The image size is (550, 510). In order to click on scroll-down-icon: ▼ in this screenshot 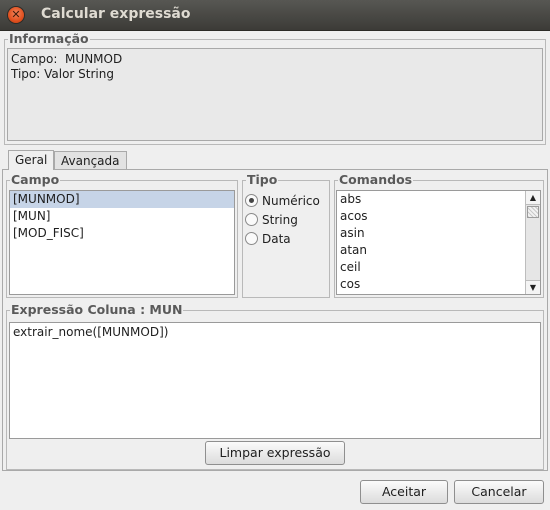, I will do `click(533, 287)`.